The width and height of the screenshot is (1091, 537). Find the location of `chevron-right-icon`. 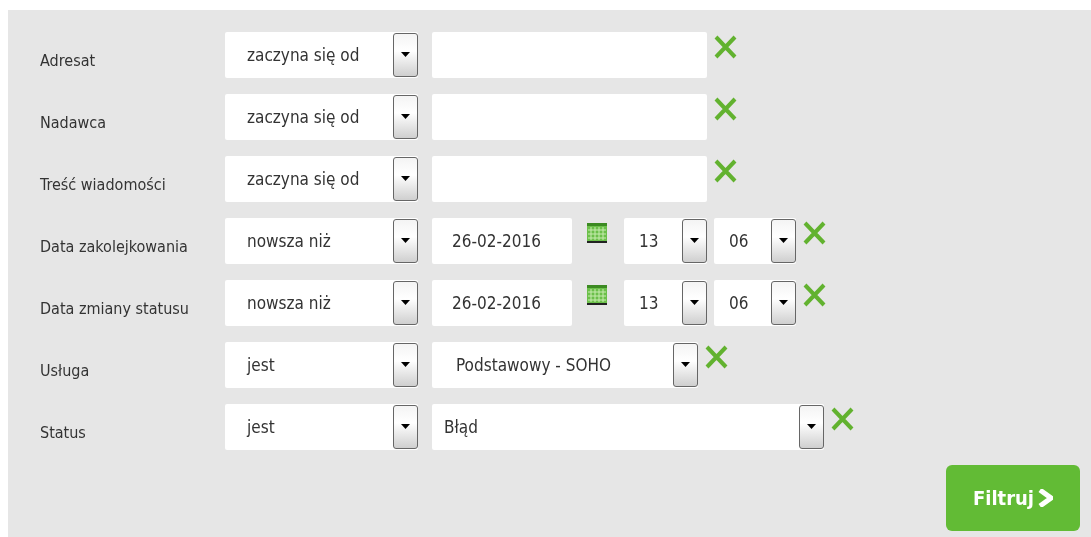

chevron-right-icon is located at coordinates (1046, 498).